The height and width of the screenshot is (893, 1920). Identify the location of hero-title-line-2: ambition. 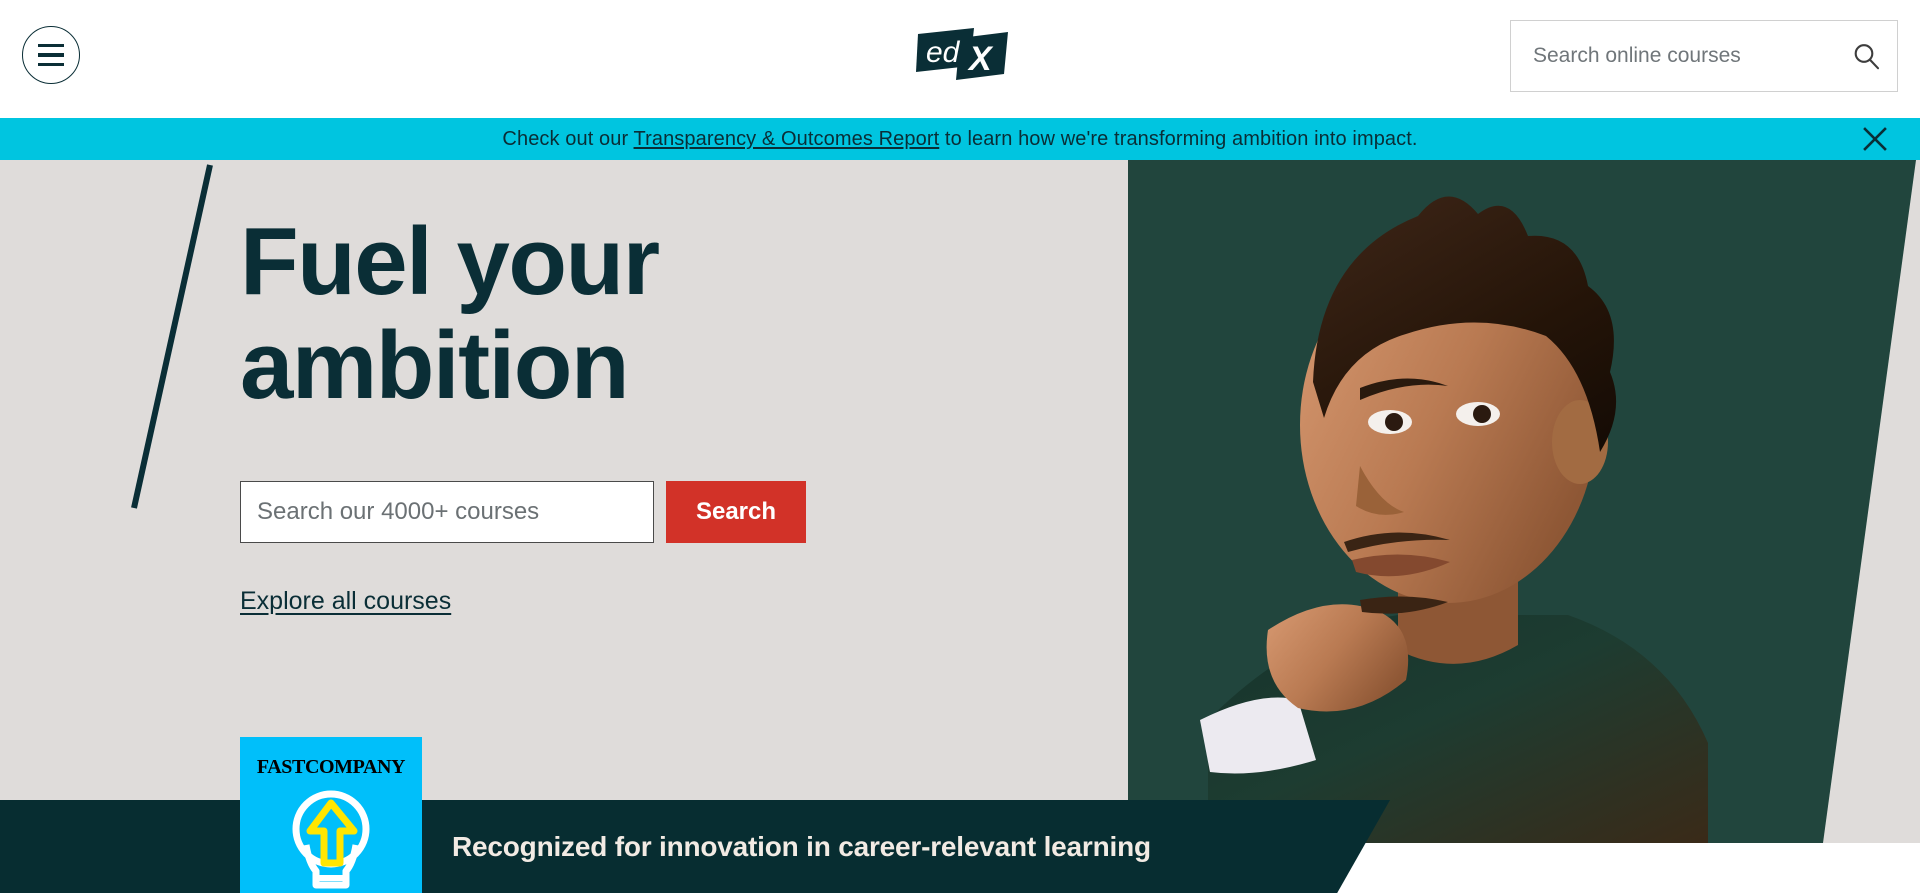
(434, 365).